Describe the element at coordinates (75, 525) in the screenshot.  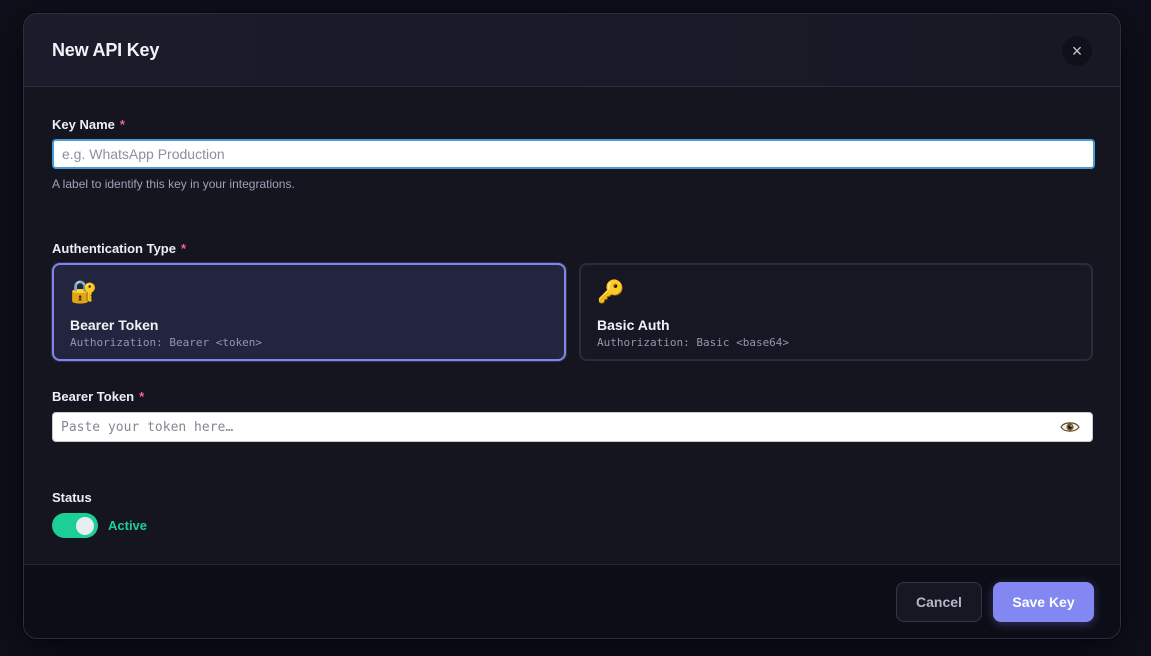
I see `status-toggle` at that location.